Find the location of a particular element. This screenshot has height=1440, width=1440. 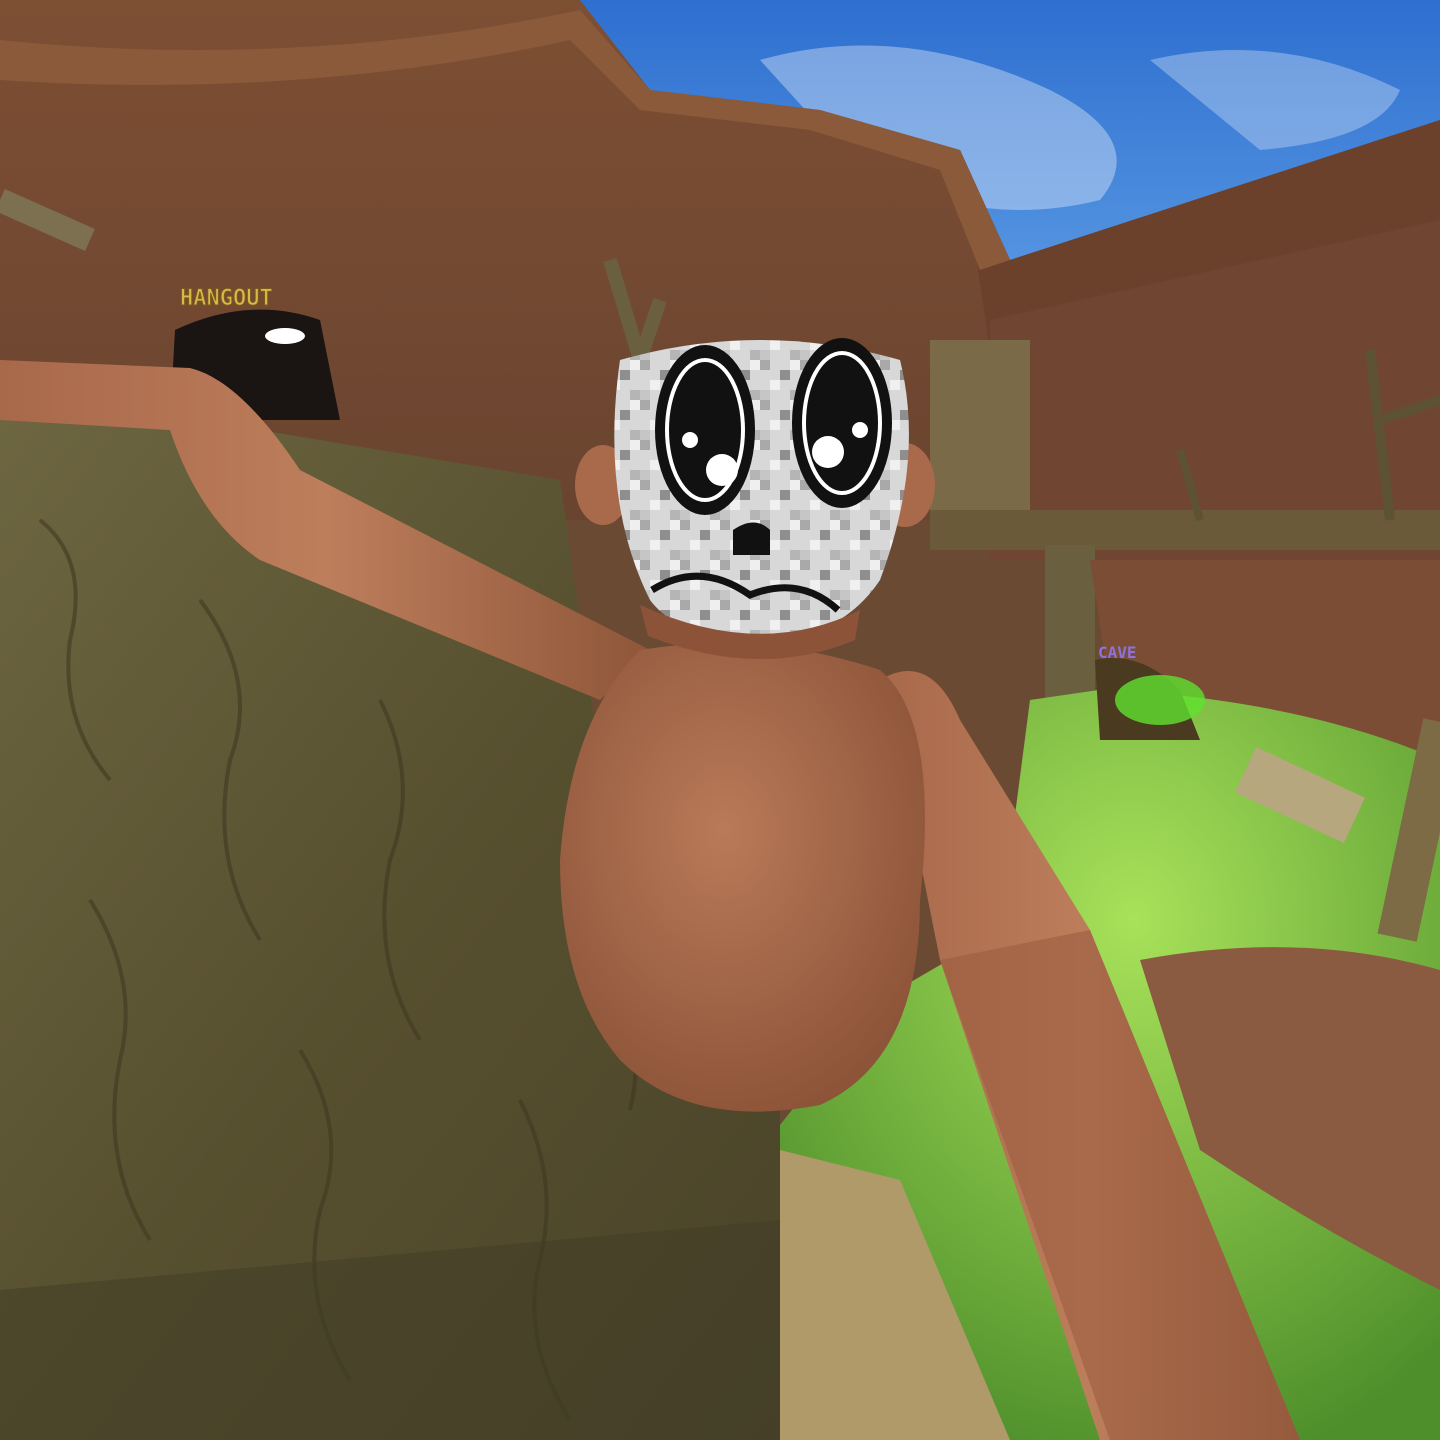

avatar-eye-left is located at coordinates (705, 430).